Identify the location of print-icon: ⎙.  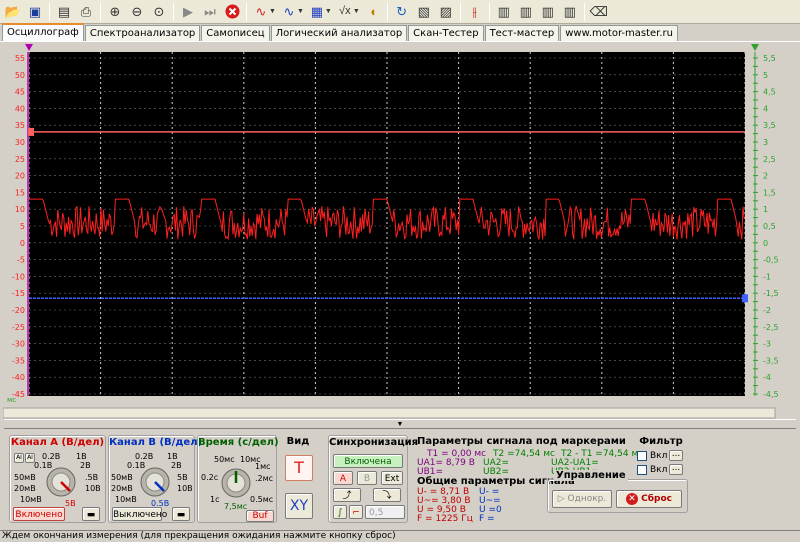
(86, 12).